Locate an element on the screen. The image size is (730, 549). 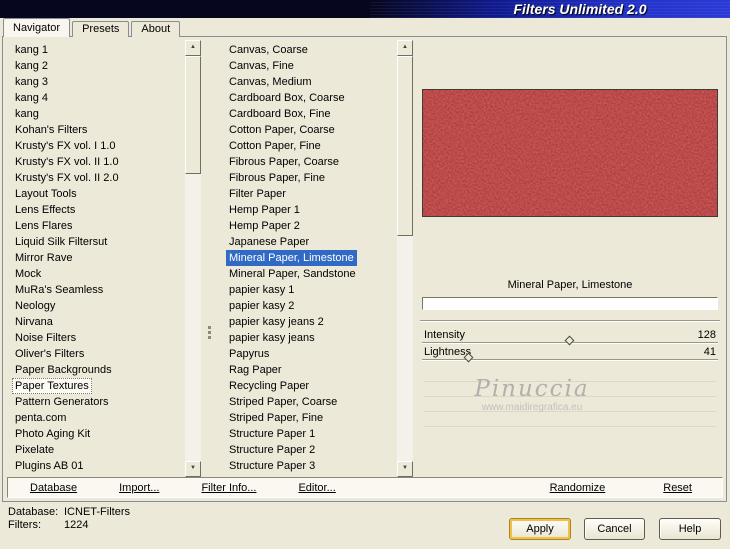
reset-button: Reset is located at coordinates (677, 488).